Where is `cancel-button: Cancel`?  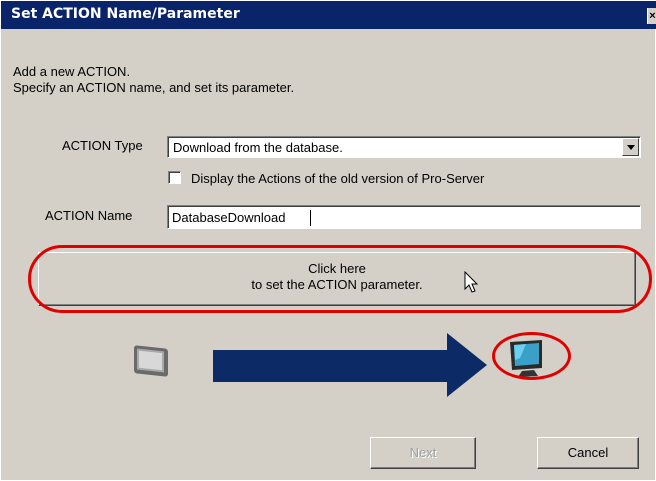
cancel-button: Cancel is located at coordinates (588, 453).